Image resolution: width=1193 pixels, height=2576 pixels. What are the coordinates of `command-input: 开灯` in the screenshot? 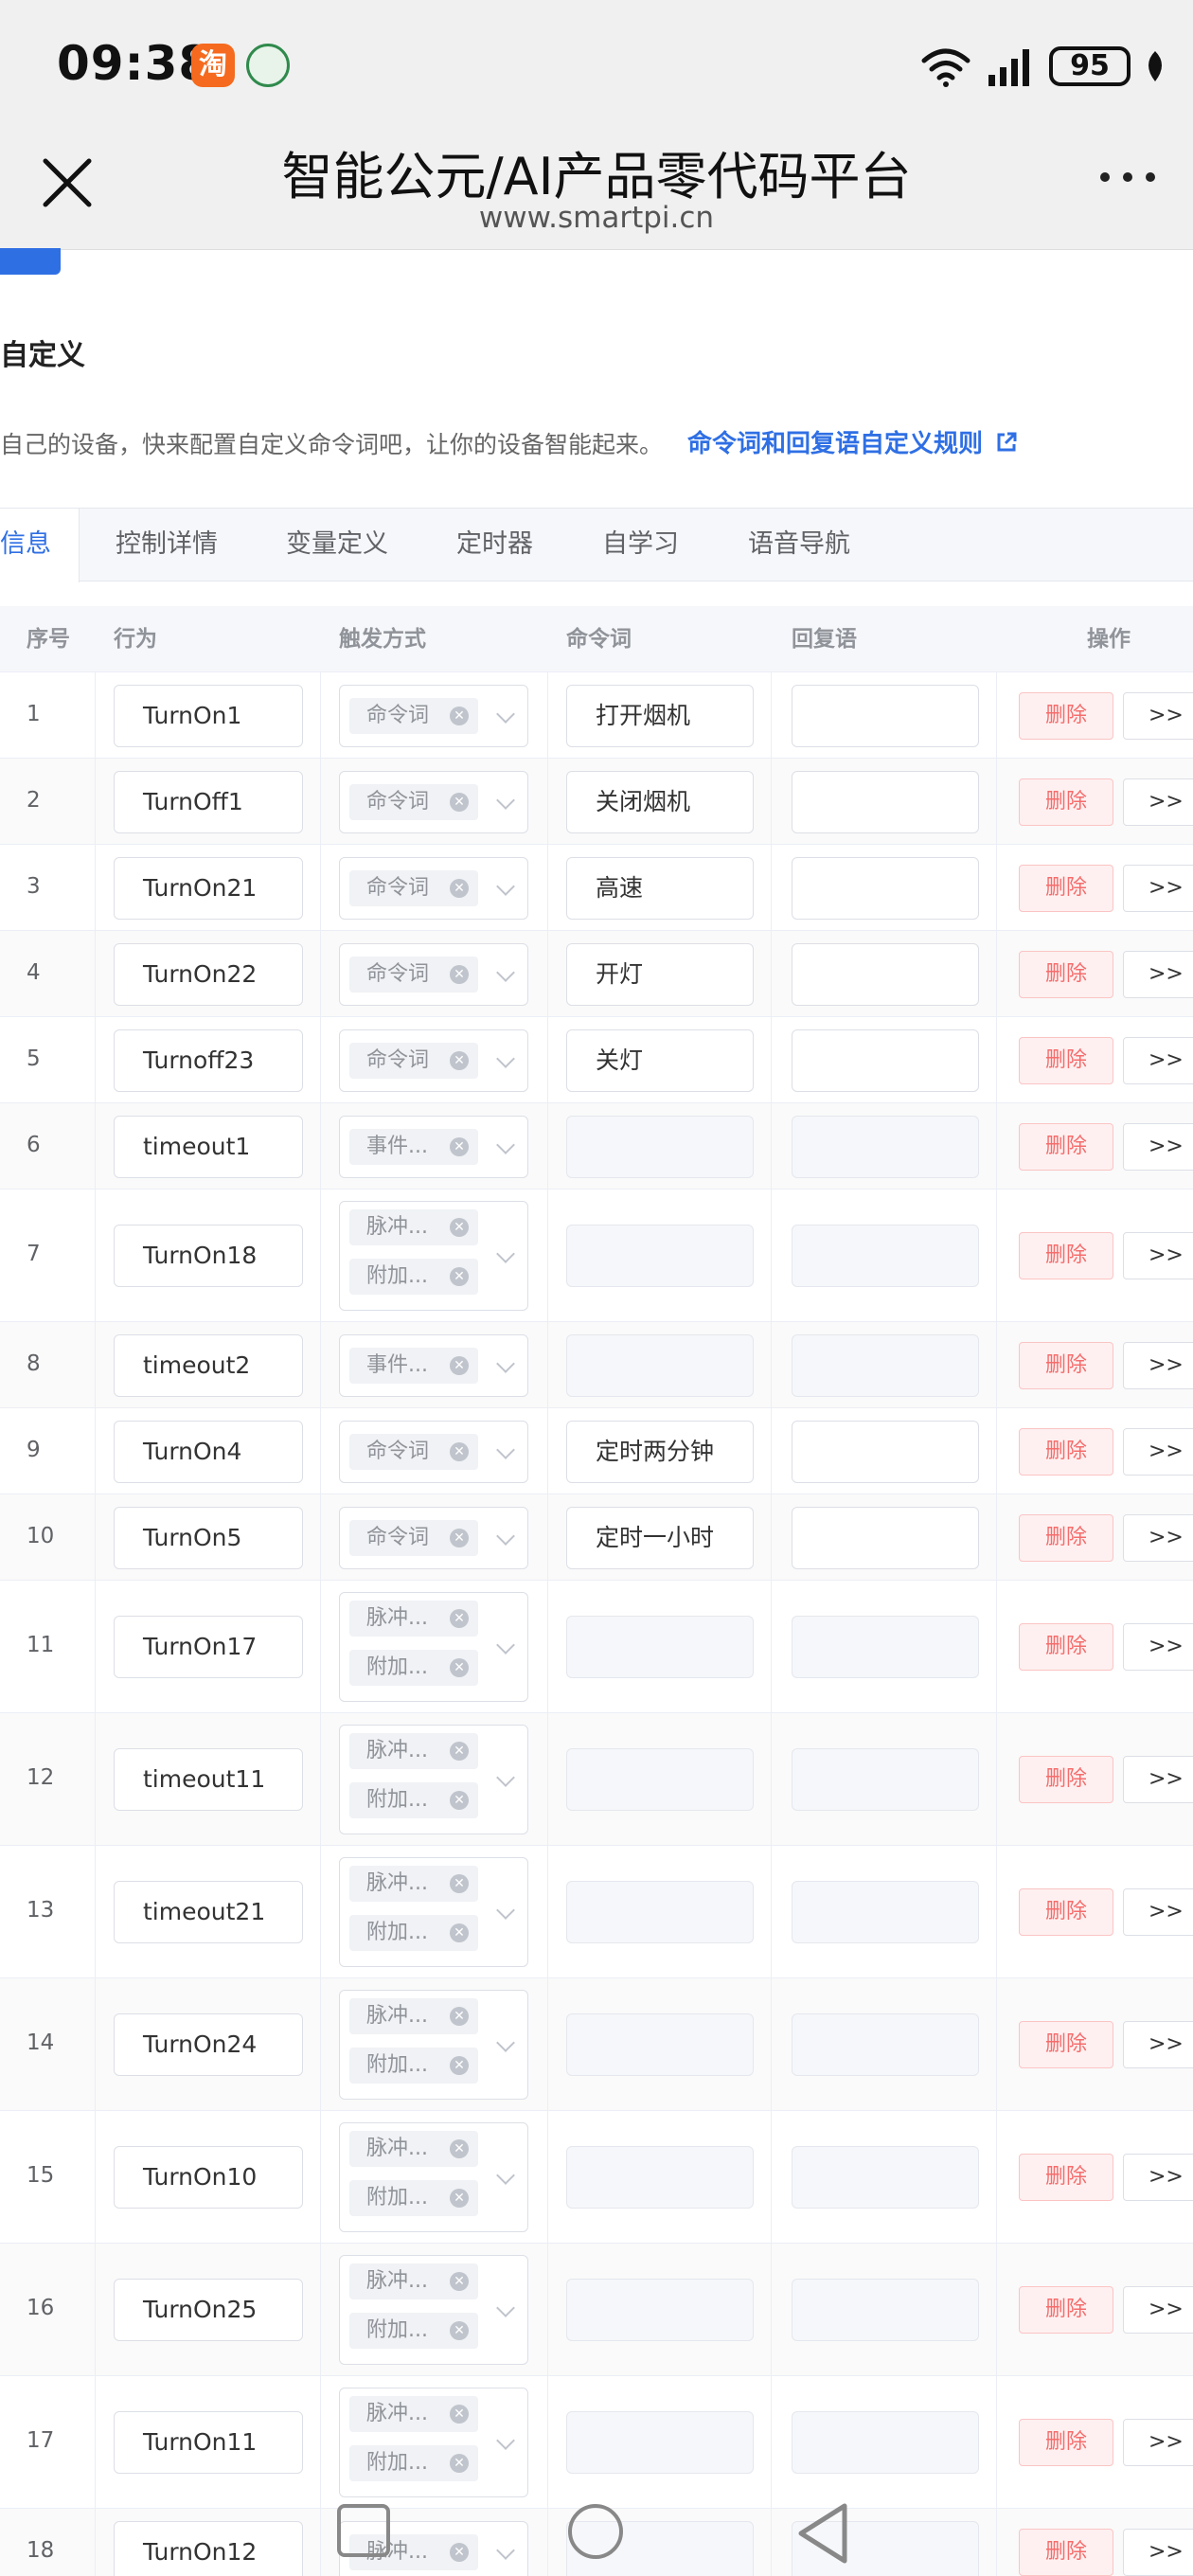 It's located at (660, 974).